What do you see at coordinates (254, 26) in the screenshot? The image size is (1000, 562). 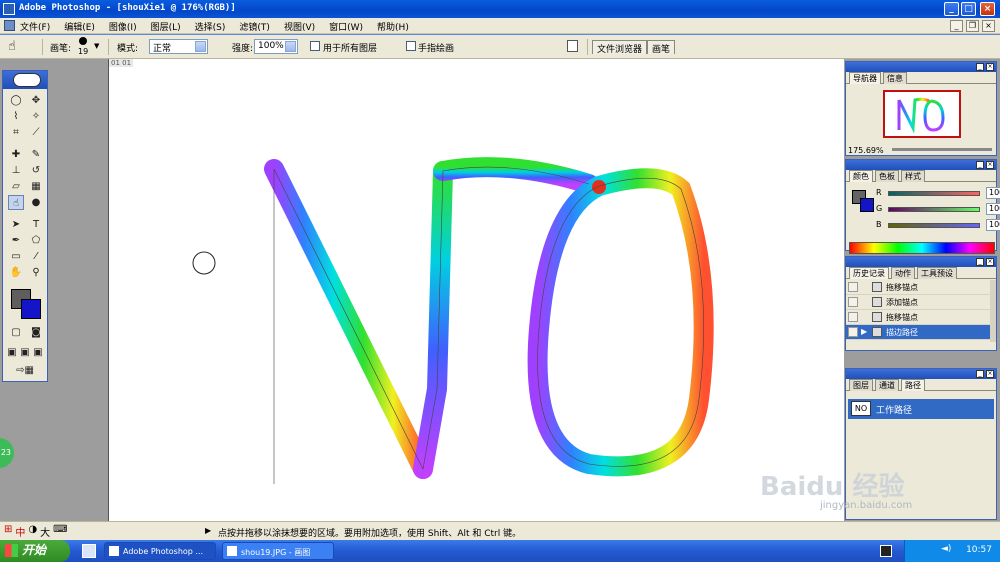 I see `menu-filter: 滤镜(T)` at bounding box center [254, 26].